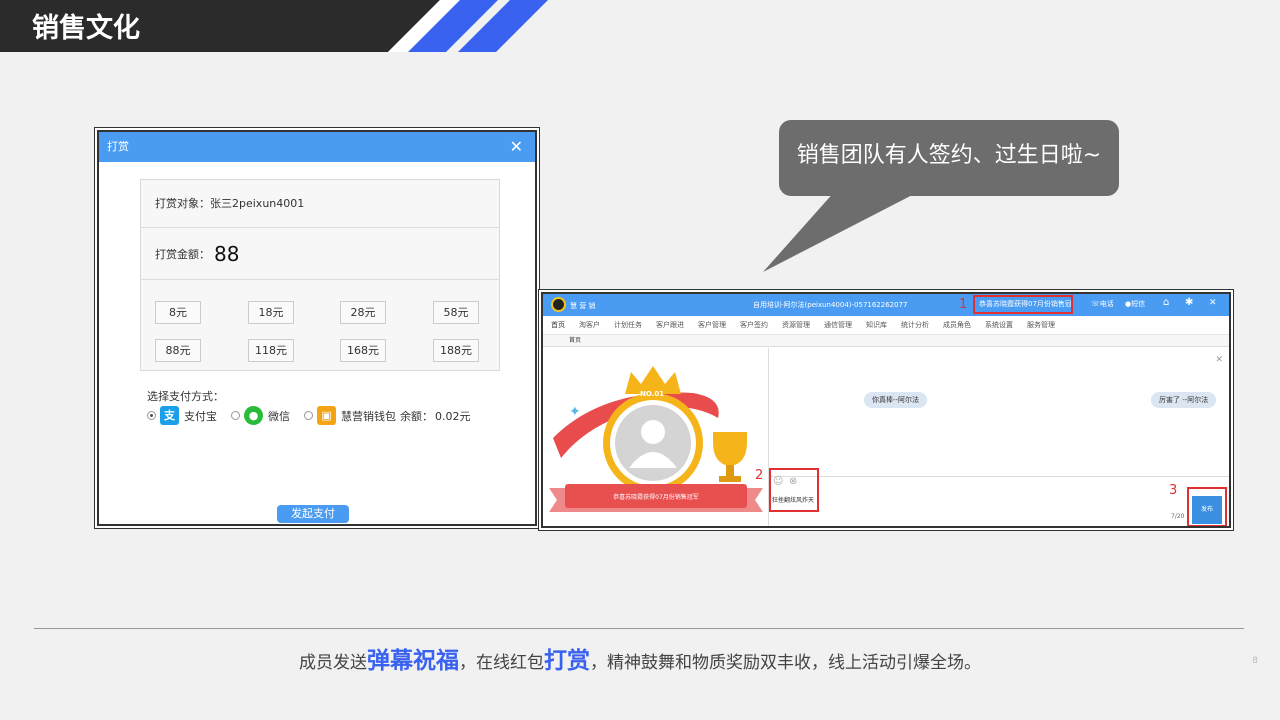 Image resolution: width=1280 pixels, height=720 pixels. I want to click on banner-text: 恭喜苏晓霞获得07月份销售冠军, so click(656, 497).